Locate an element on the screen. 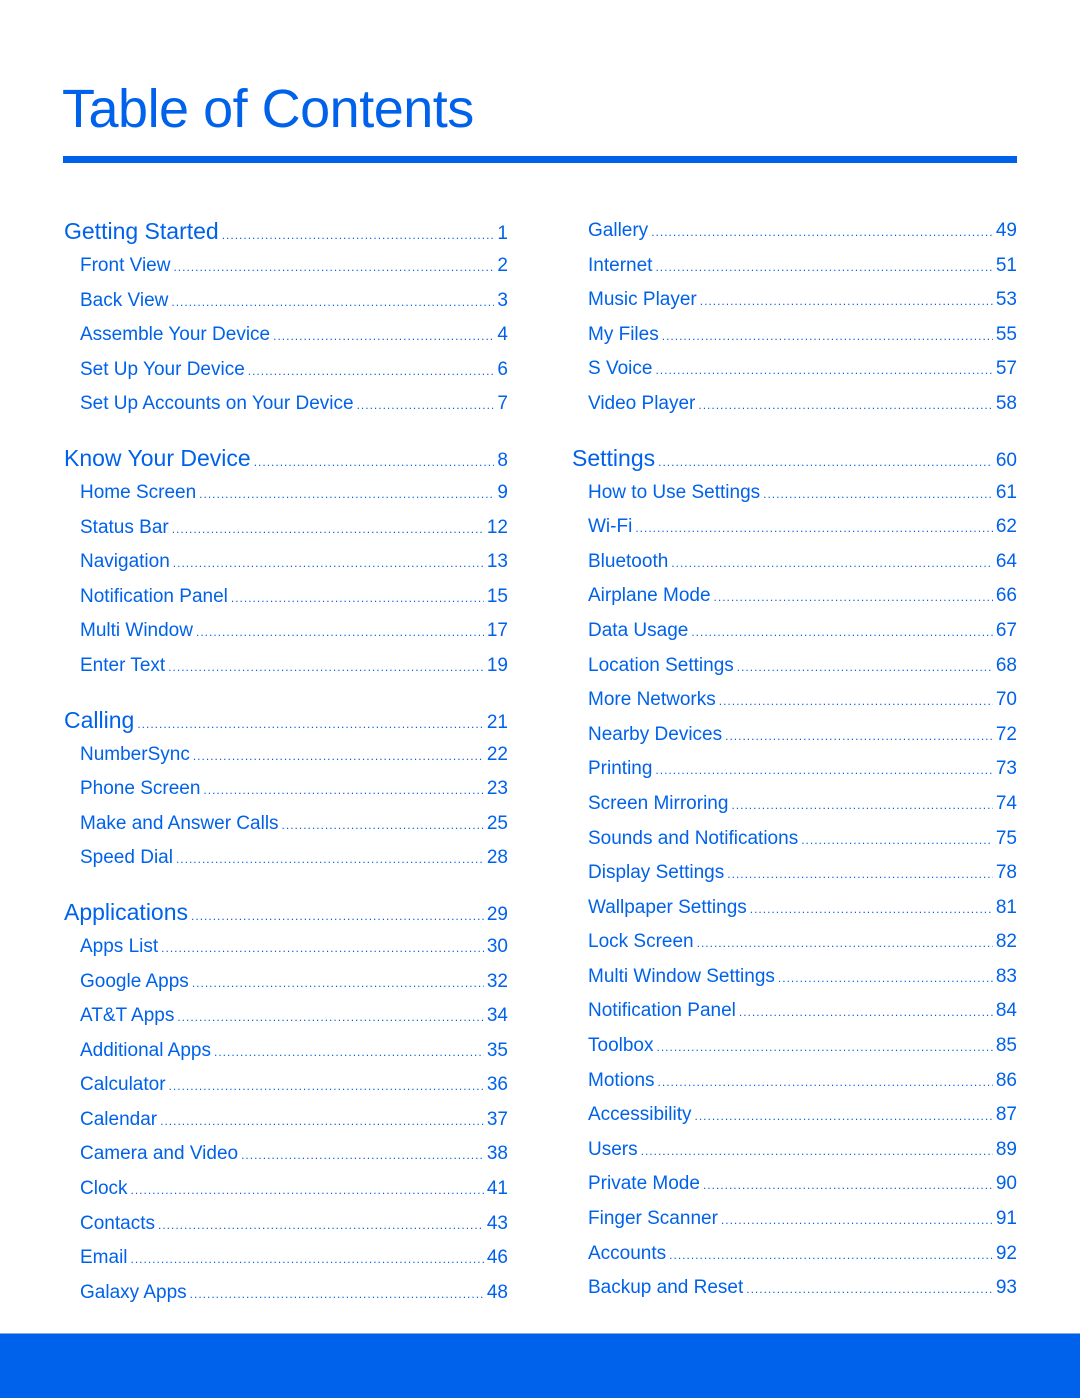 Image resolution: width=1080 pixels, height=1398 pixels. toc-entry: Gallery 49 is located at coordinates (794, 231).